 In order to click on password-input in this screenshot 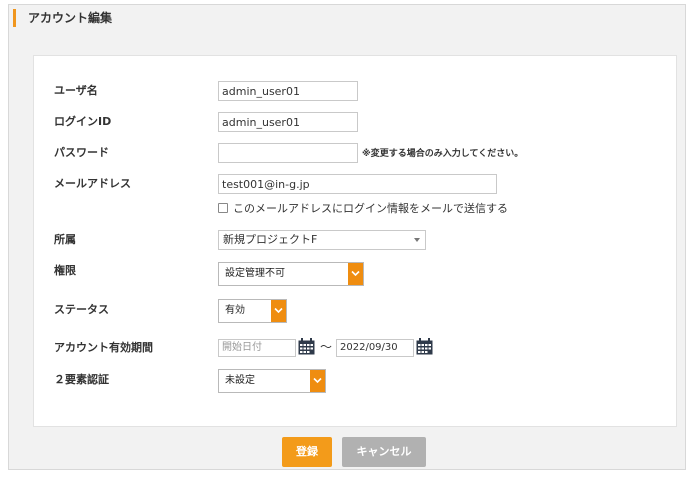, I will do `click(288, 153)`.